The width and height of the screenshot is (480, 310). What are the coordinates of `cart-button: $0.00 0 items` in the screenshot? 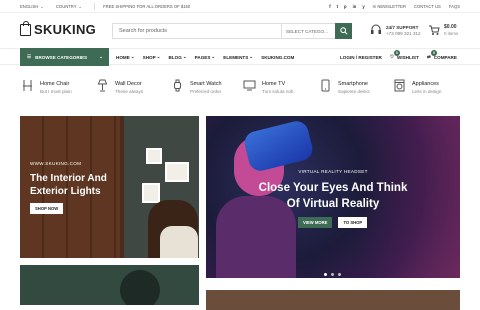 It's located at (443, 30).